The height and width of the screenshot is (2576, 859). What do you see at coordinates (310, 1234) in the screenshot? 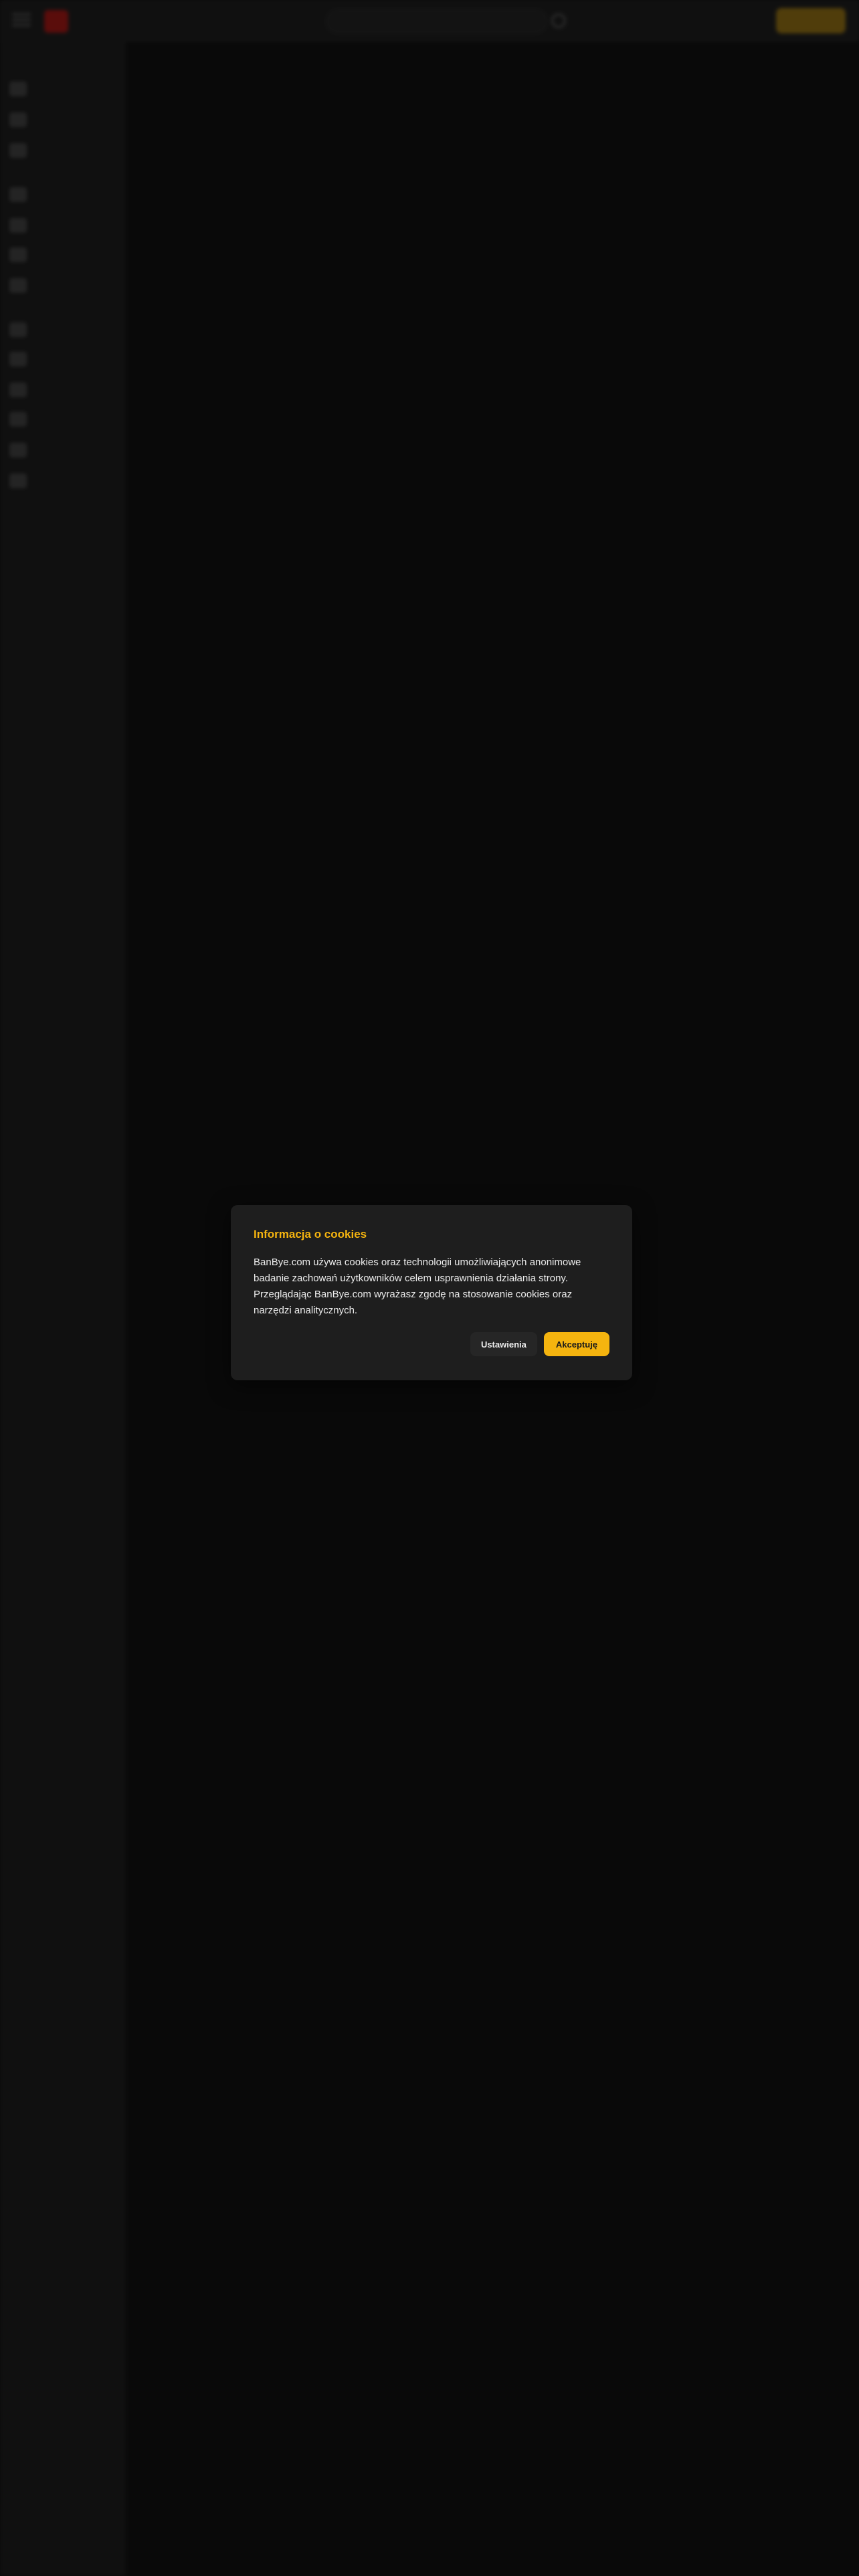
I see `cookie-dialog-title: Informacja o cookies` at bounding box center [310, 1234].